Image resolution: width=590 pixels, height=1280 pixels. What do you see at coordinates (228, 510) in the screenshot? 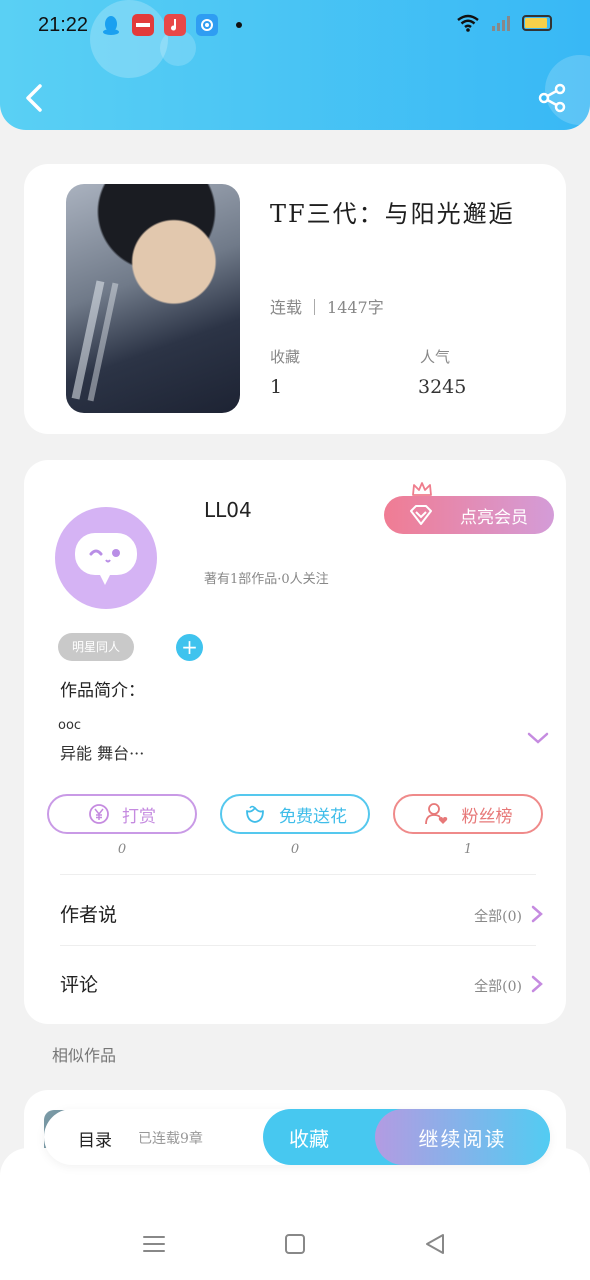
I see `author-name: LL04` at bounding box center [228, 510].